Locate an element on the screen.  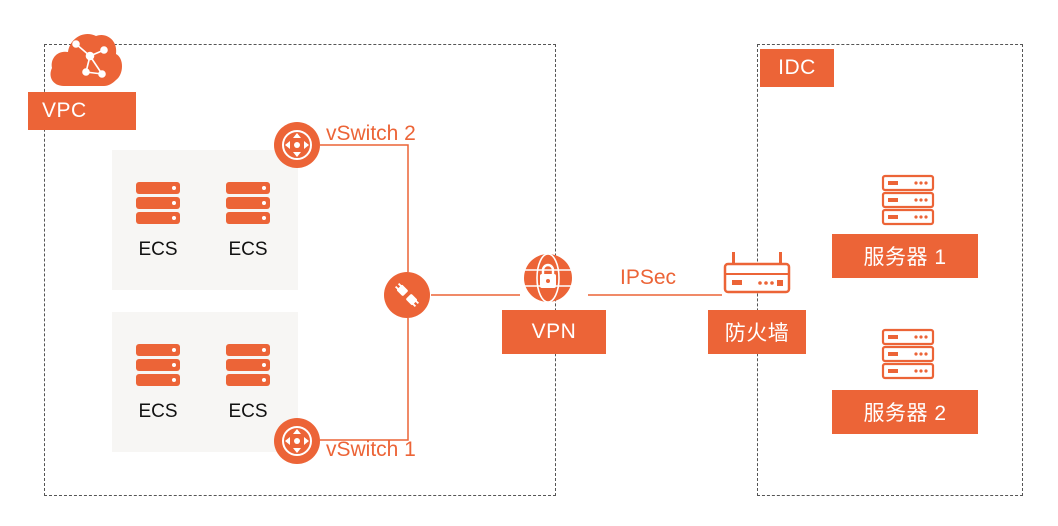
server-2-label: 服务器 2 is located at coordinates (905, 412).